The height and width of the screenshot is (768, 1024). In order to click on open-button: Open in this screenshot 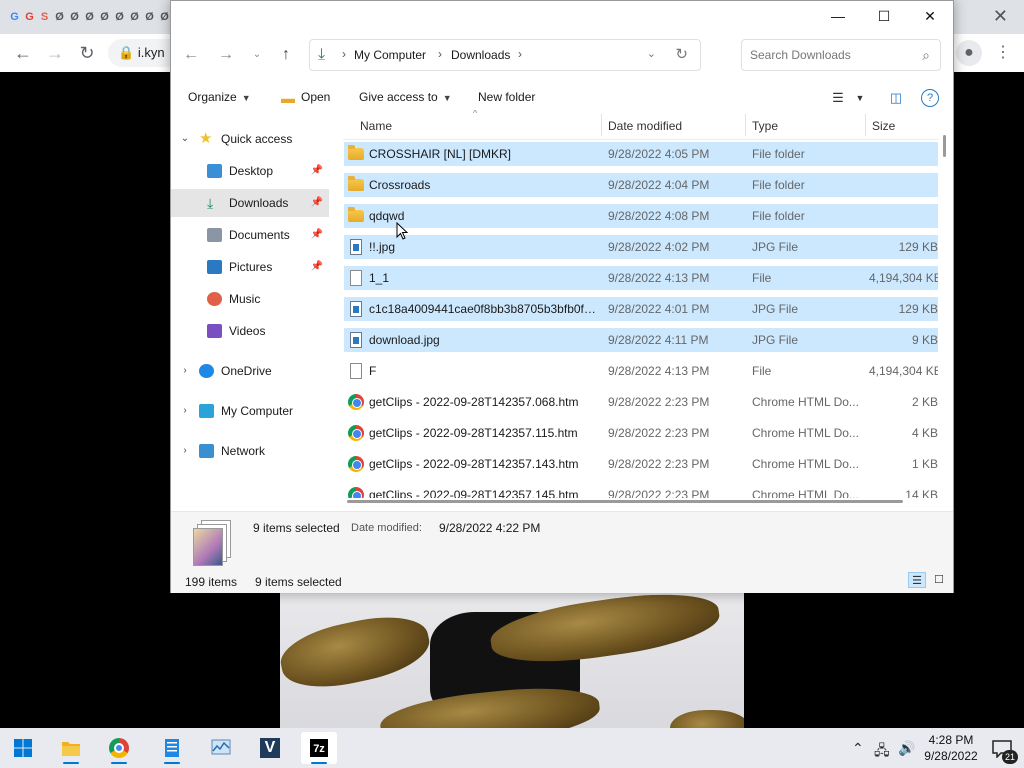, I will do `click(315, 97)`.